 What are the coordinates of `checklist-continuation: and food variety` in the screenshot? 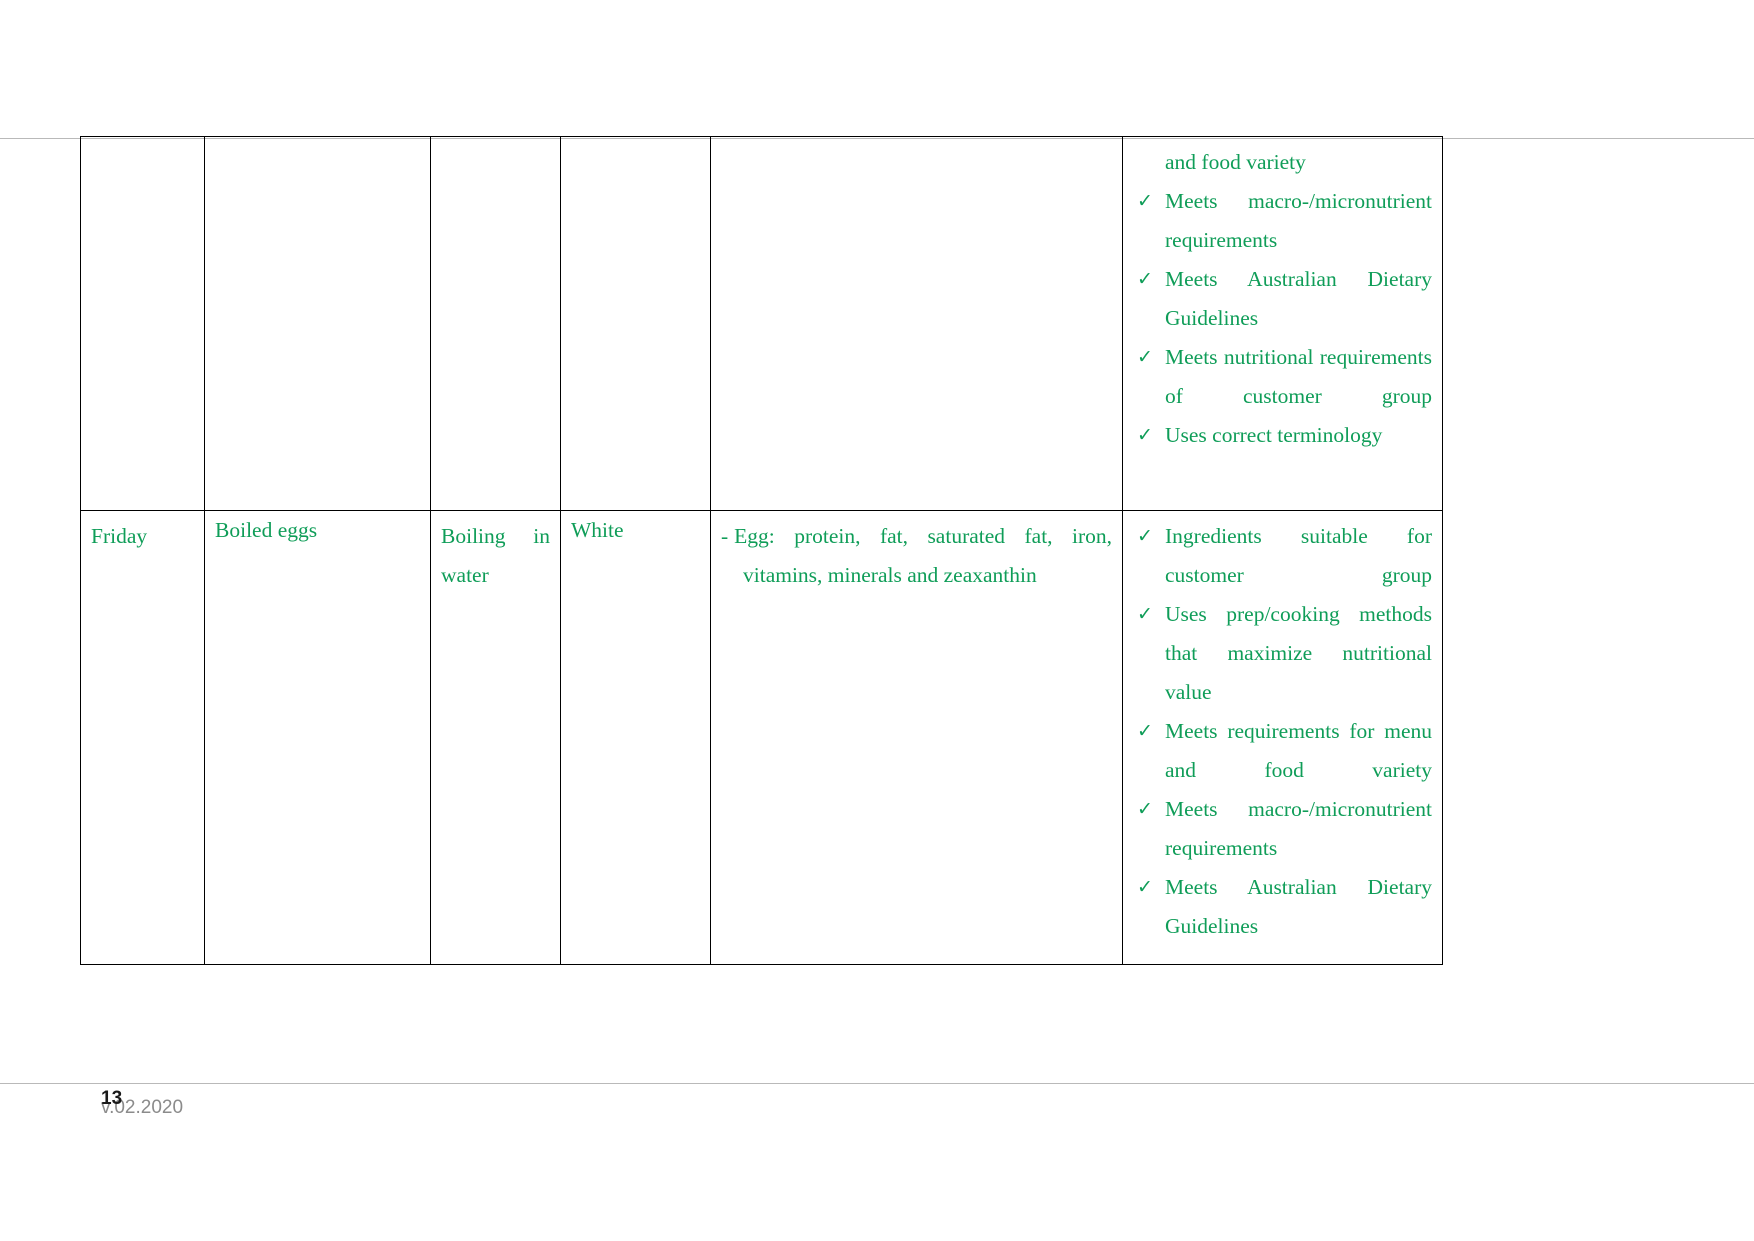 It's located at (1235, 162).